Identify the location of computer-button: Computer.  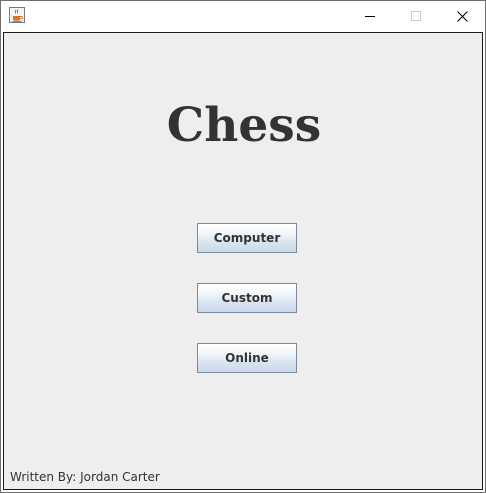
(247, 238).